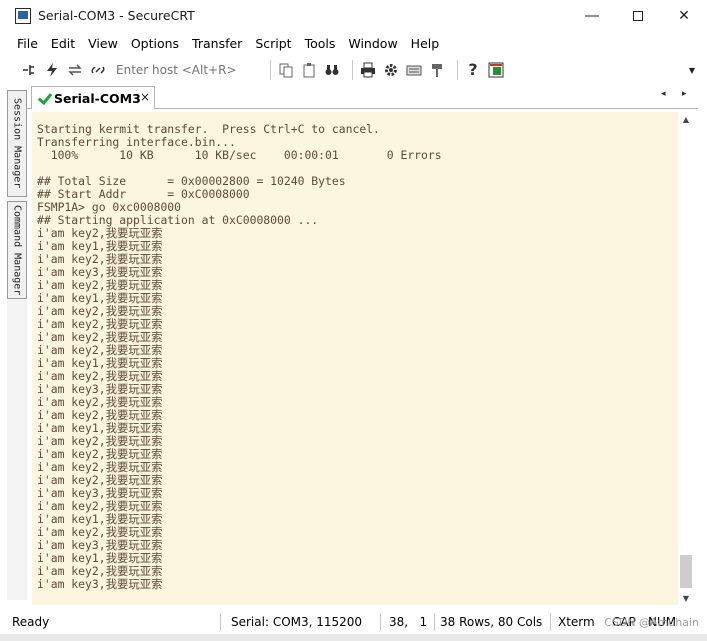 The width and height of the screenshot is (707, 641). What do you see at coordinates (651, 622) in the screenshot?
I see `watermark: CSDN @Amuhain` at bounding box center [651, 622].